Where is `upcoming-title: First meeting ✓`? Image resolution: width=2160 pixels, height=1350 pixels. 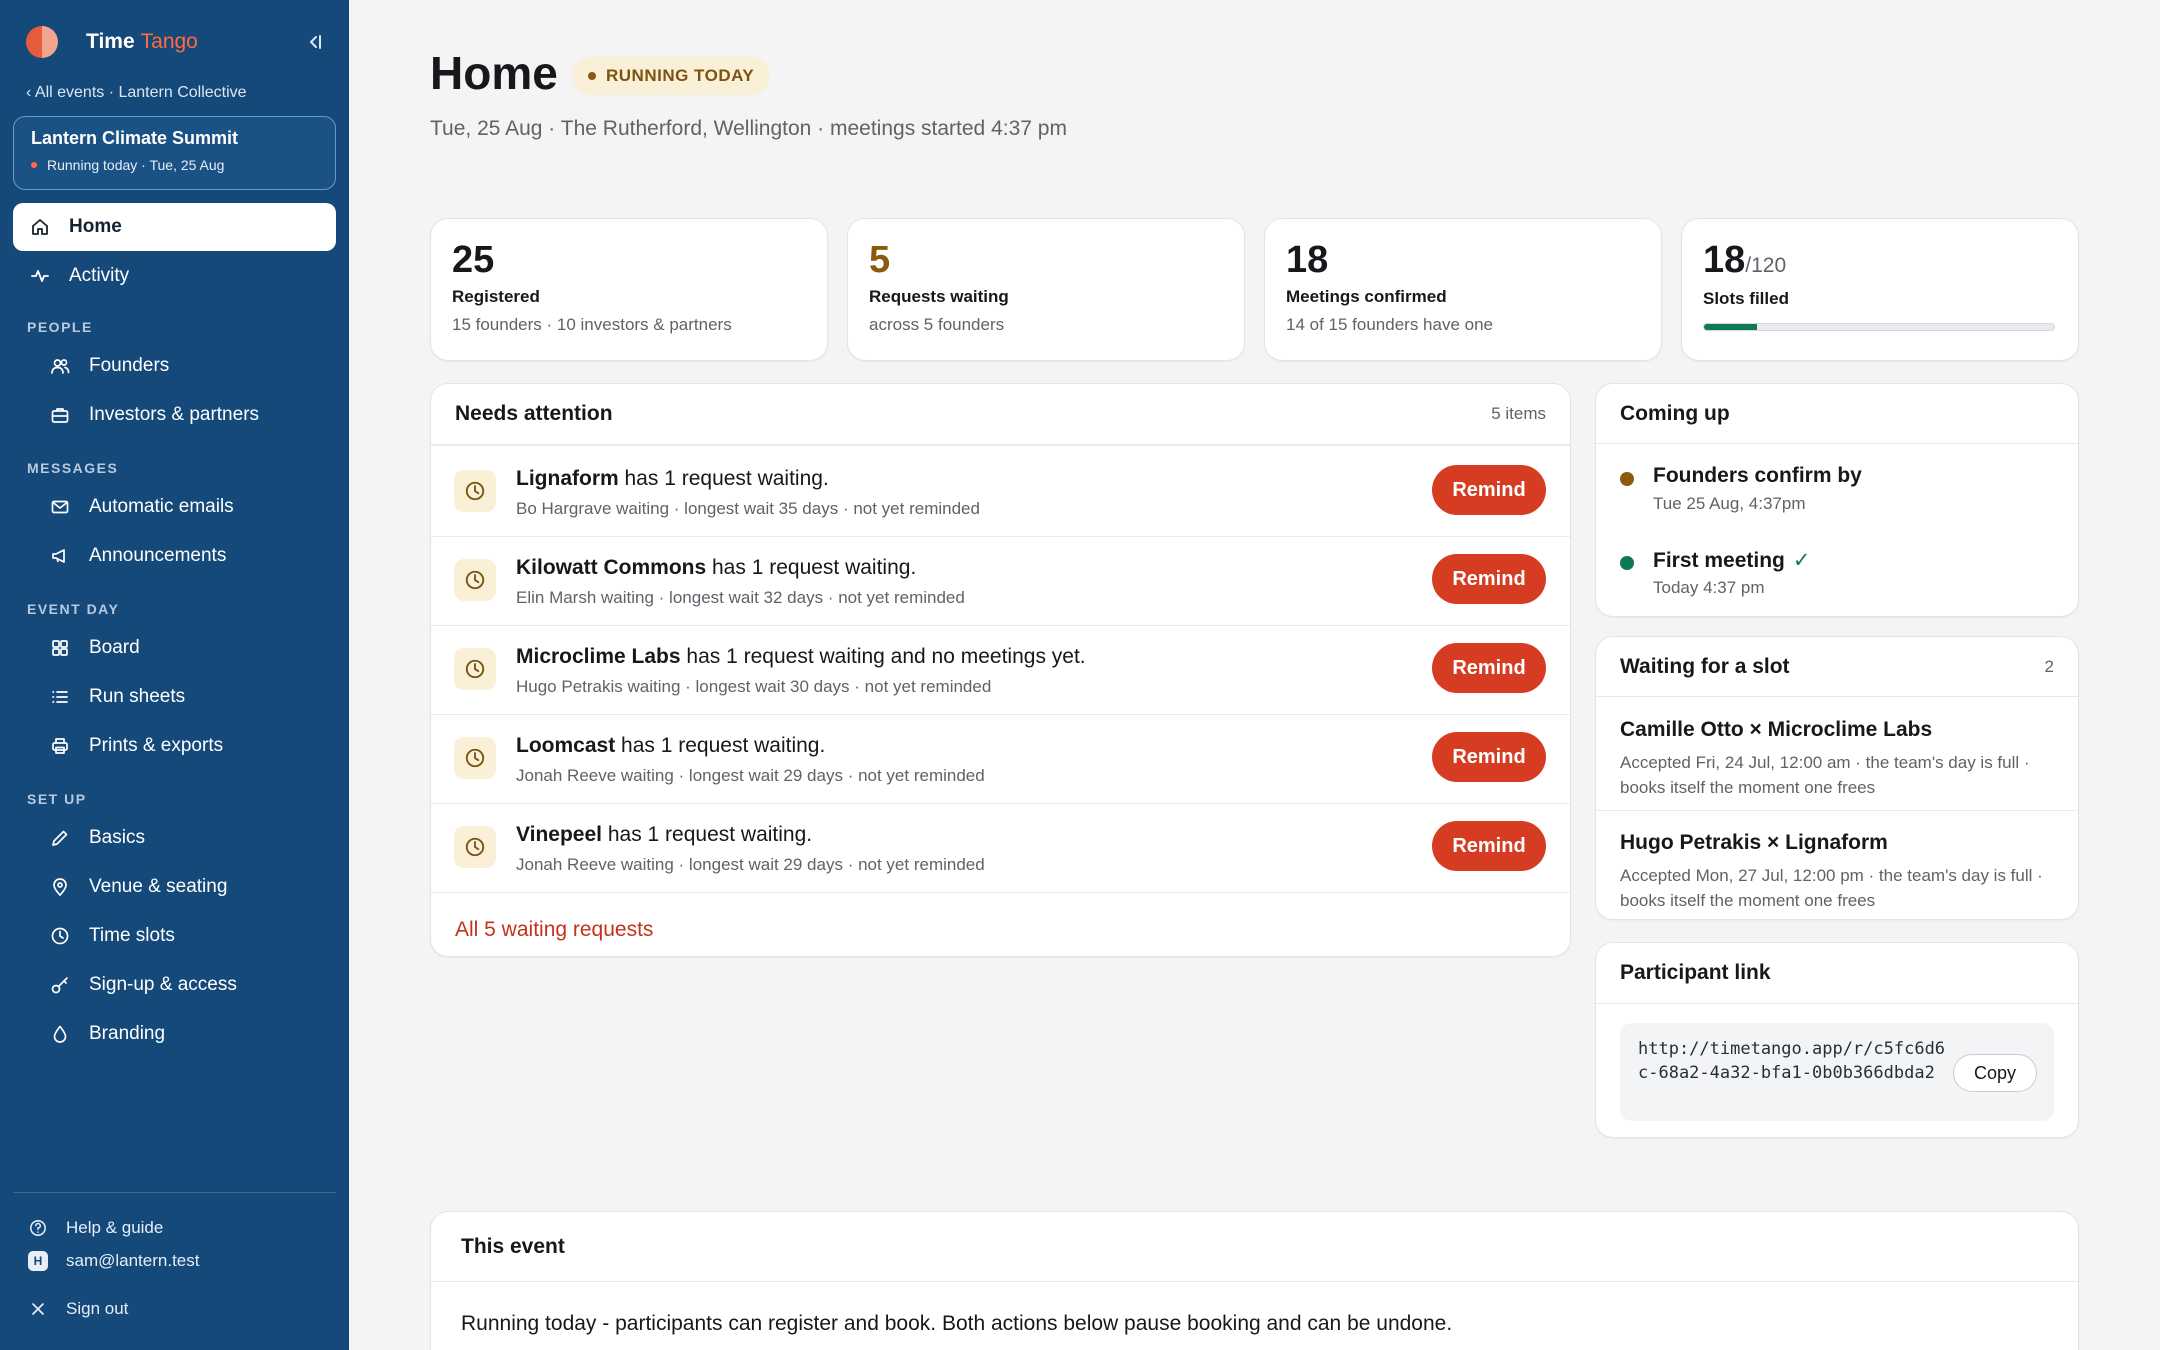
upcoming-title: First meeting ✓ is located at coordinates (1732, 560).